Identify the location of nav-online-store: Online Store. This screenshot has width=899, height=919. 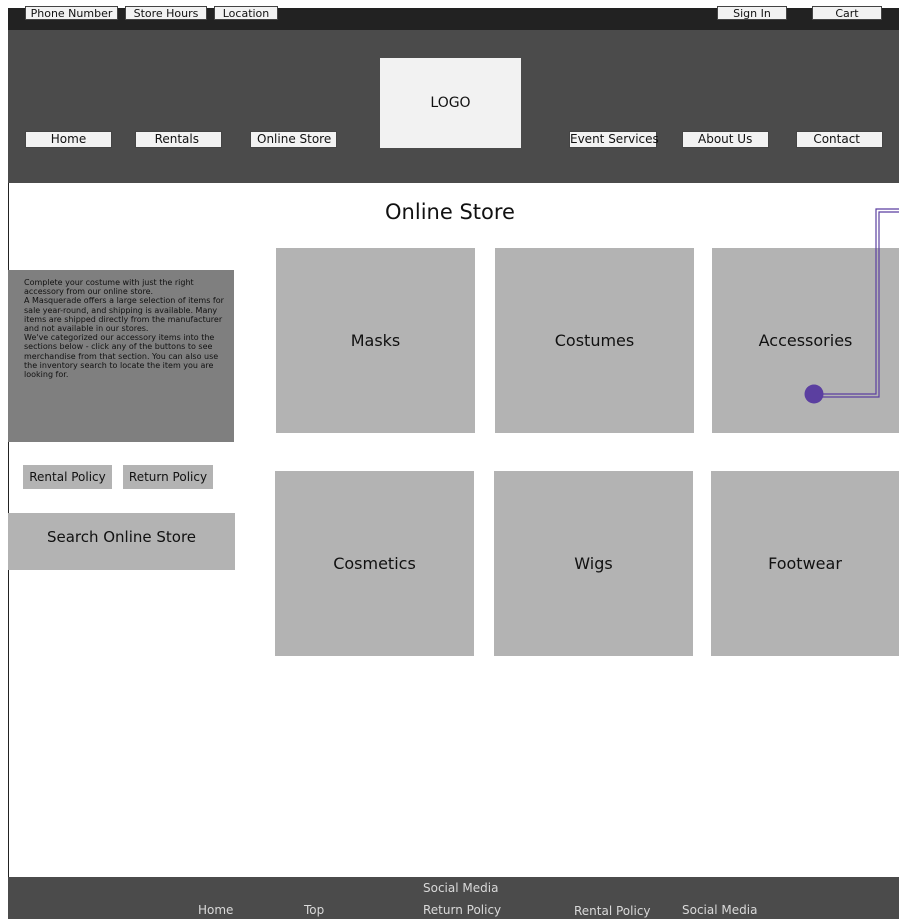
(293, 139).